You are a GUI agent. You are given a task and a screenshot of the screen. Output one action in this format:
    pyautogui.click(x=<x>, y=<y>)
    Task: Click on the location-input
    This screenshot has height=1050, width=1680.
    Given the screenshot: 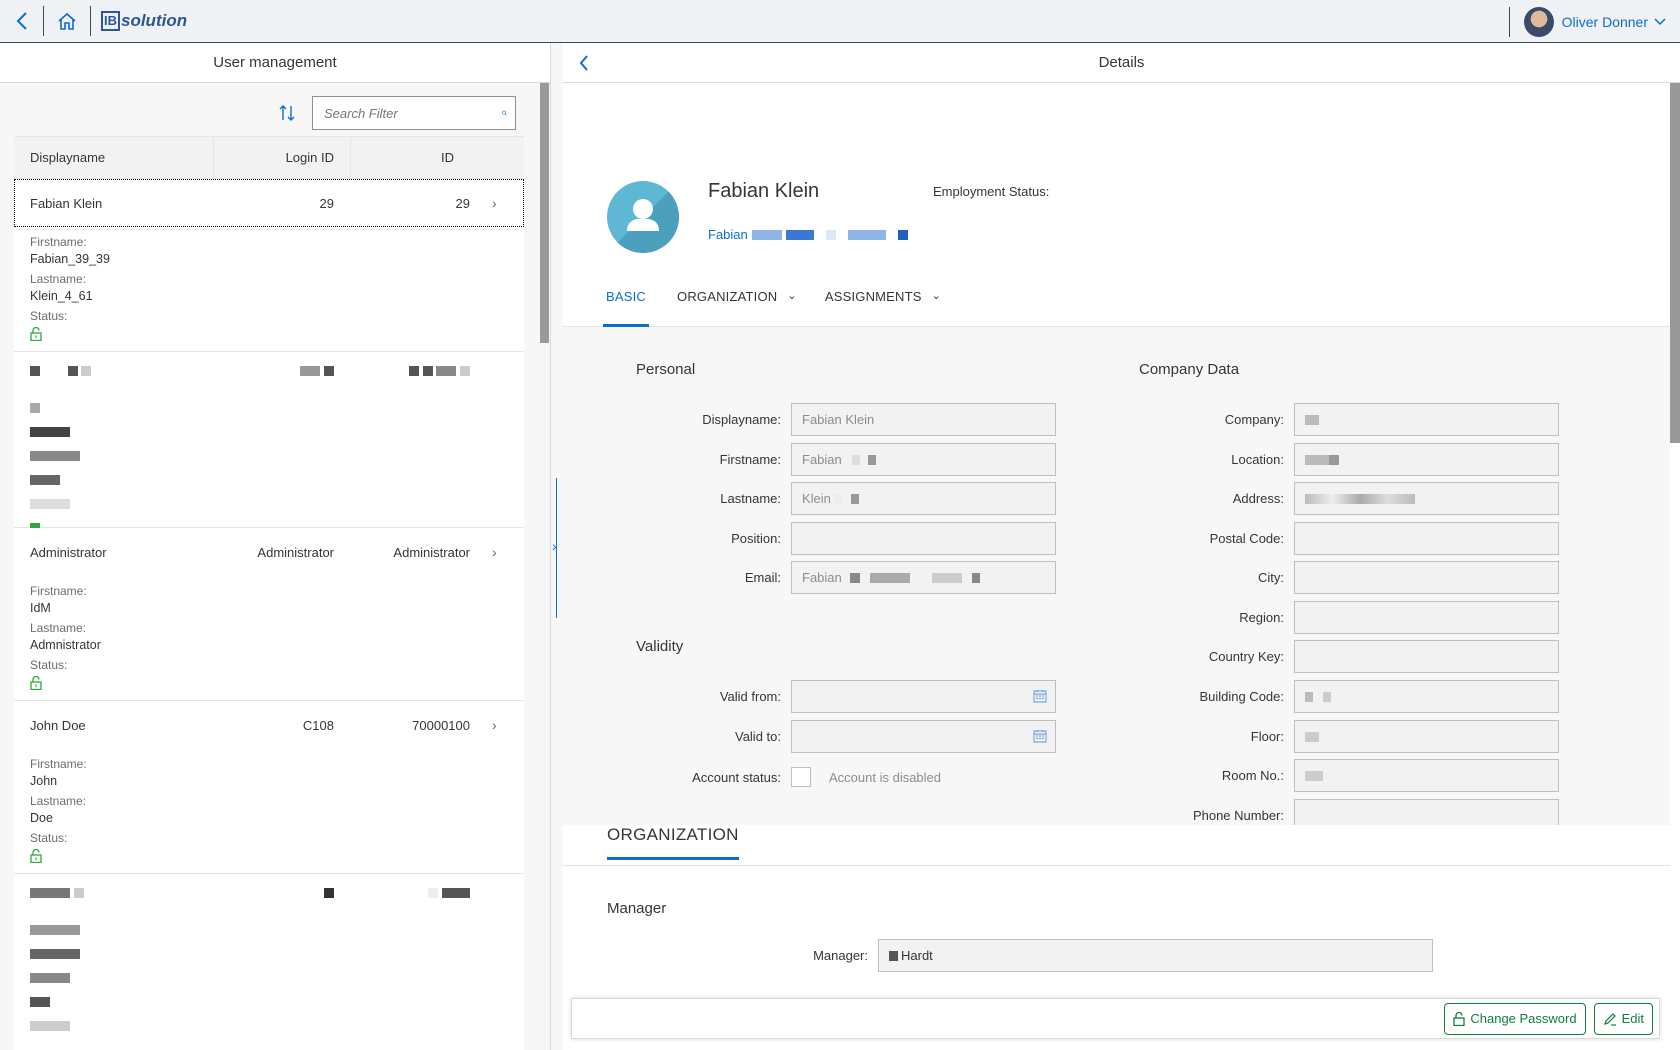 What is the action you would take?
    pyautogui.click(x=1426, y=459)
    